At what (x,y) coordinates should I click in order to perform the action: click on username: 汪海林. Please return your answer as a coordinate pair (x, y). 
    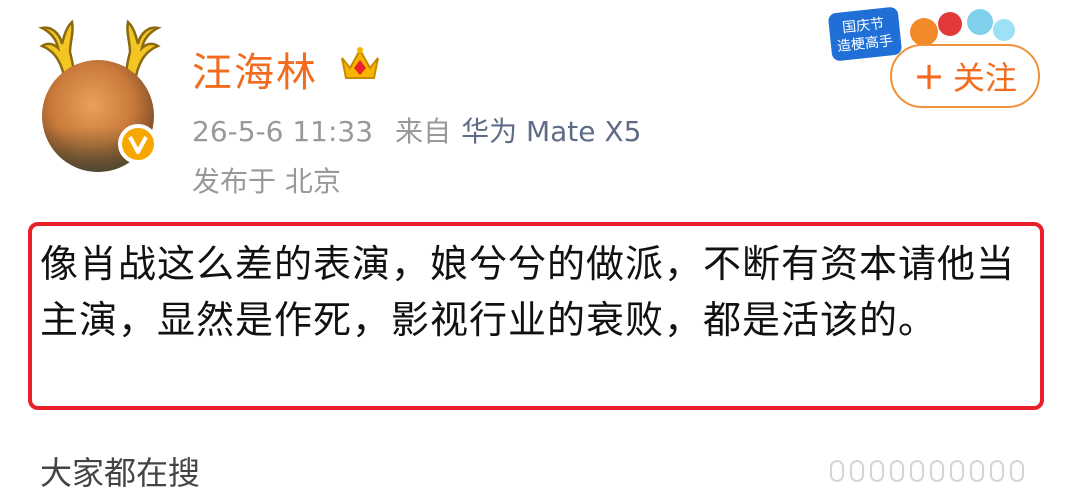
    Looking at the image, I should click on (255, 69).